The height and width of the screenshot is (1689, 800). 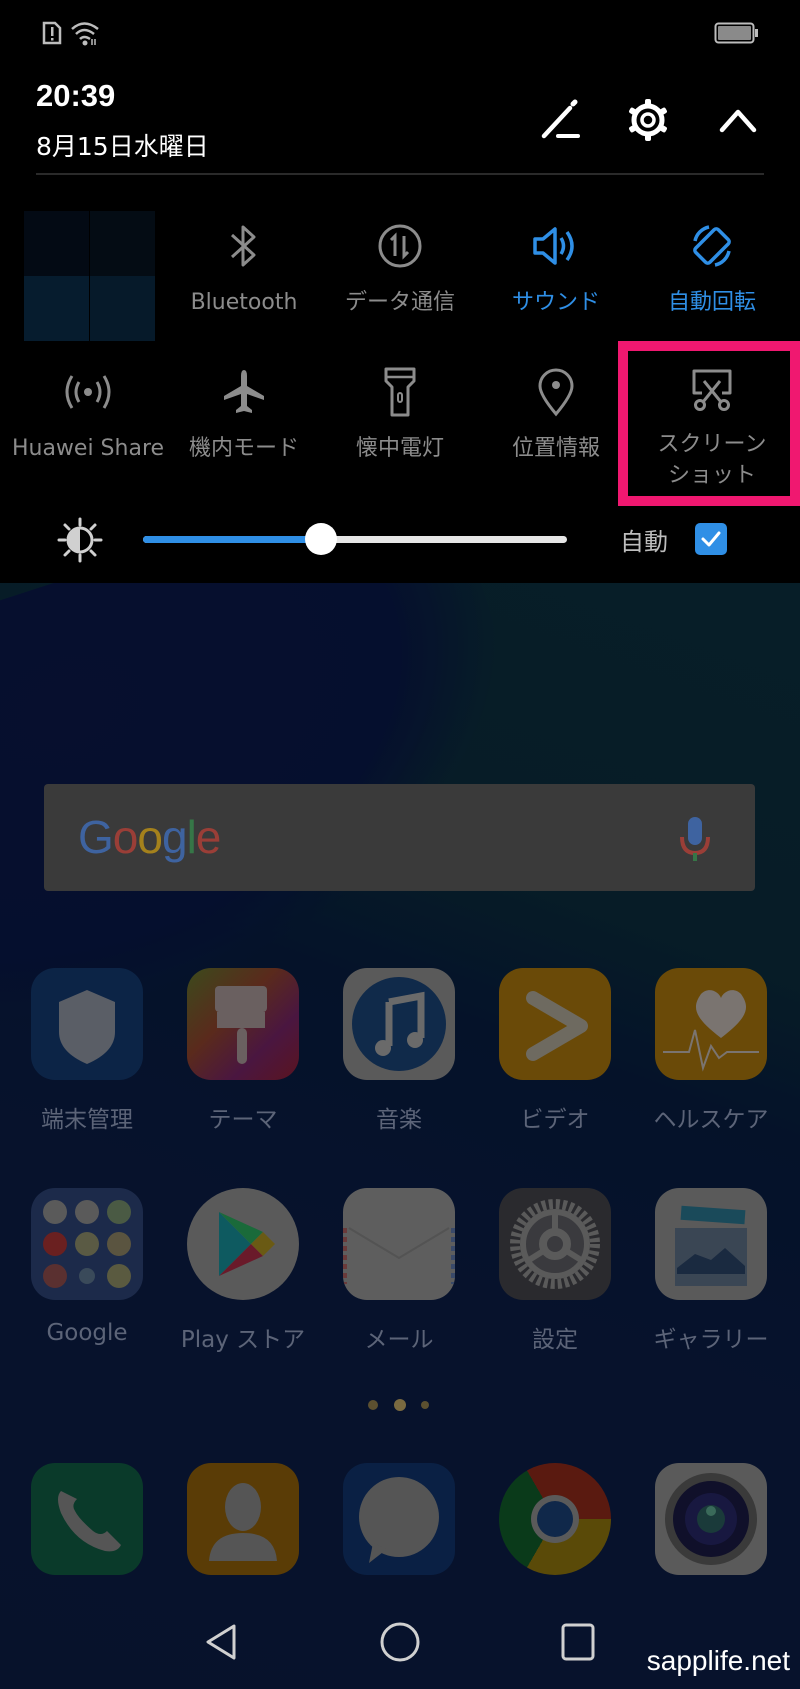 What do you see at coordinates (711, 1120) in the screenshot?
I see `app-label: ヘルスケア` at bounding box center [711, 1120].